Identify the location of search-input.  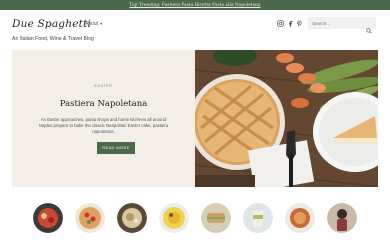
(337, 23).